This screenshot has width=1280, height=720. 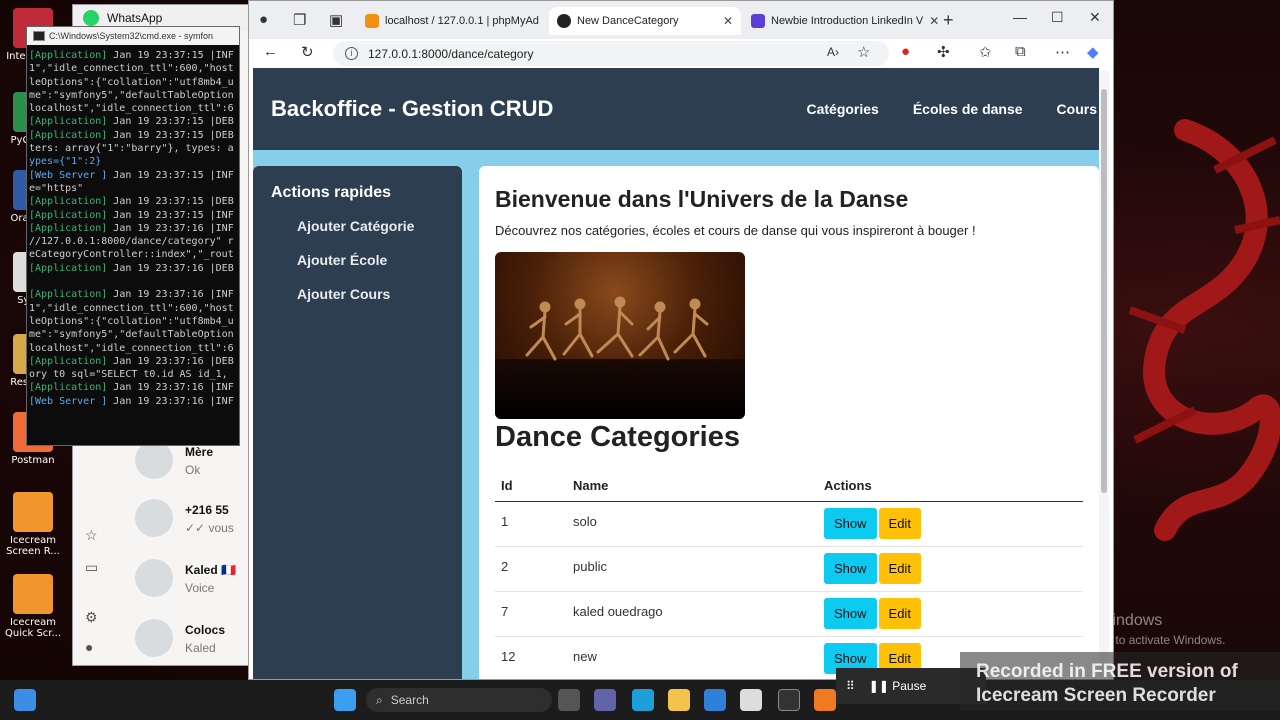 I want to click on log-line: ory t0 sql="SELECT t0.id AS id_1,, so click(x=134, y=374).